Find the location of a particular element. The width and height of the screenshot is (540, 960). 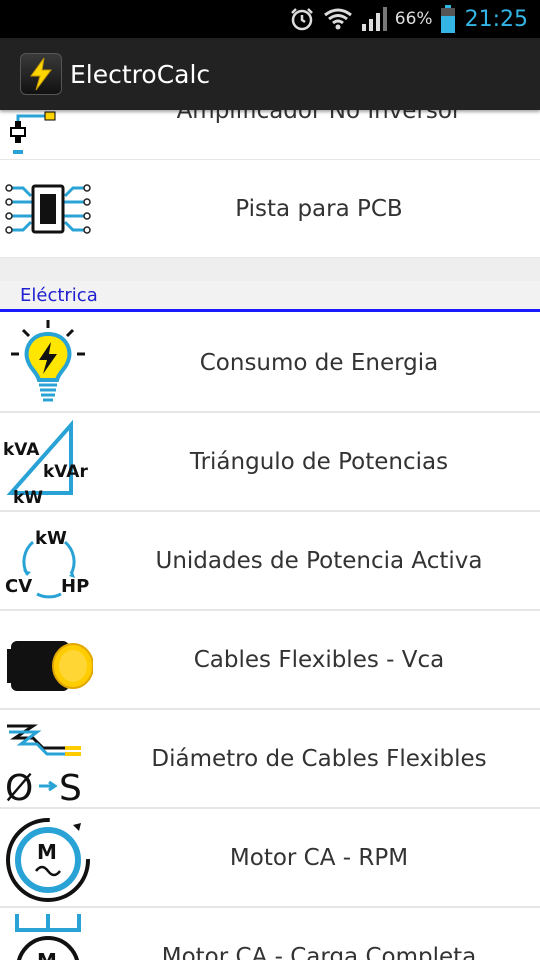

list-item-label: Triángulo de Potencias is located at coordinates (319, 461).